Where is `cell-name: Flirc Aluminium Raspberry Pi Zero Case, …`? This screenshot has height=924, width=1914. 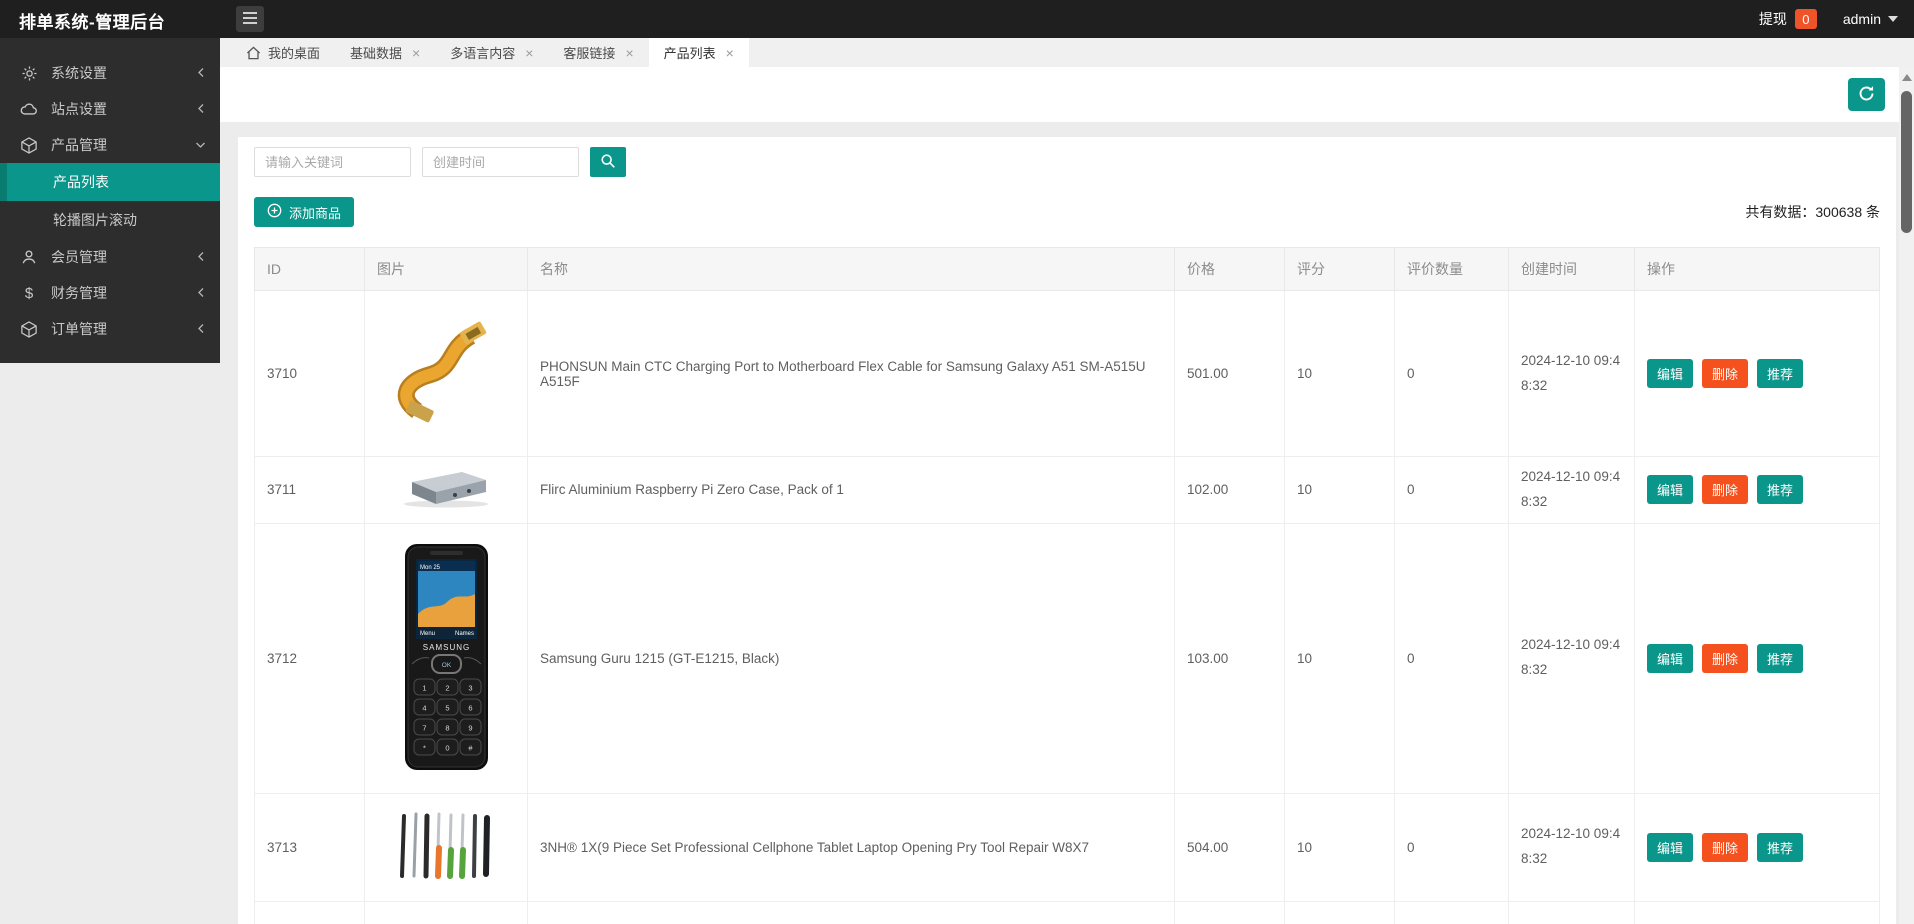
cell-name: Flirc Aluminium Raspberry Pi Zero Case, … is located at coordinates (851, 490).